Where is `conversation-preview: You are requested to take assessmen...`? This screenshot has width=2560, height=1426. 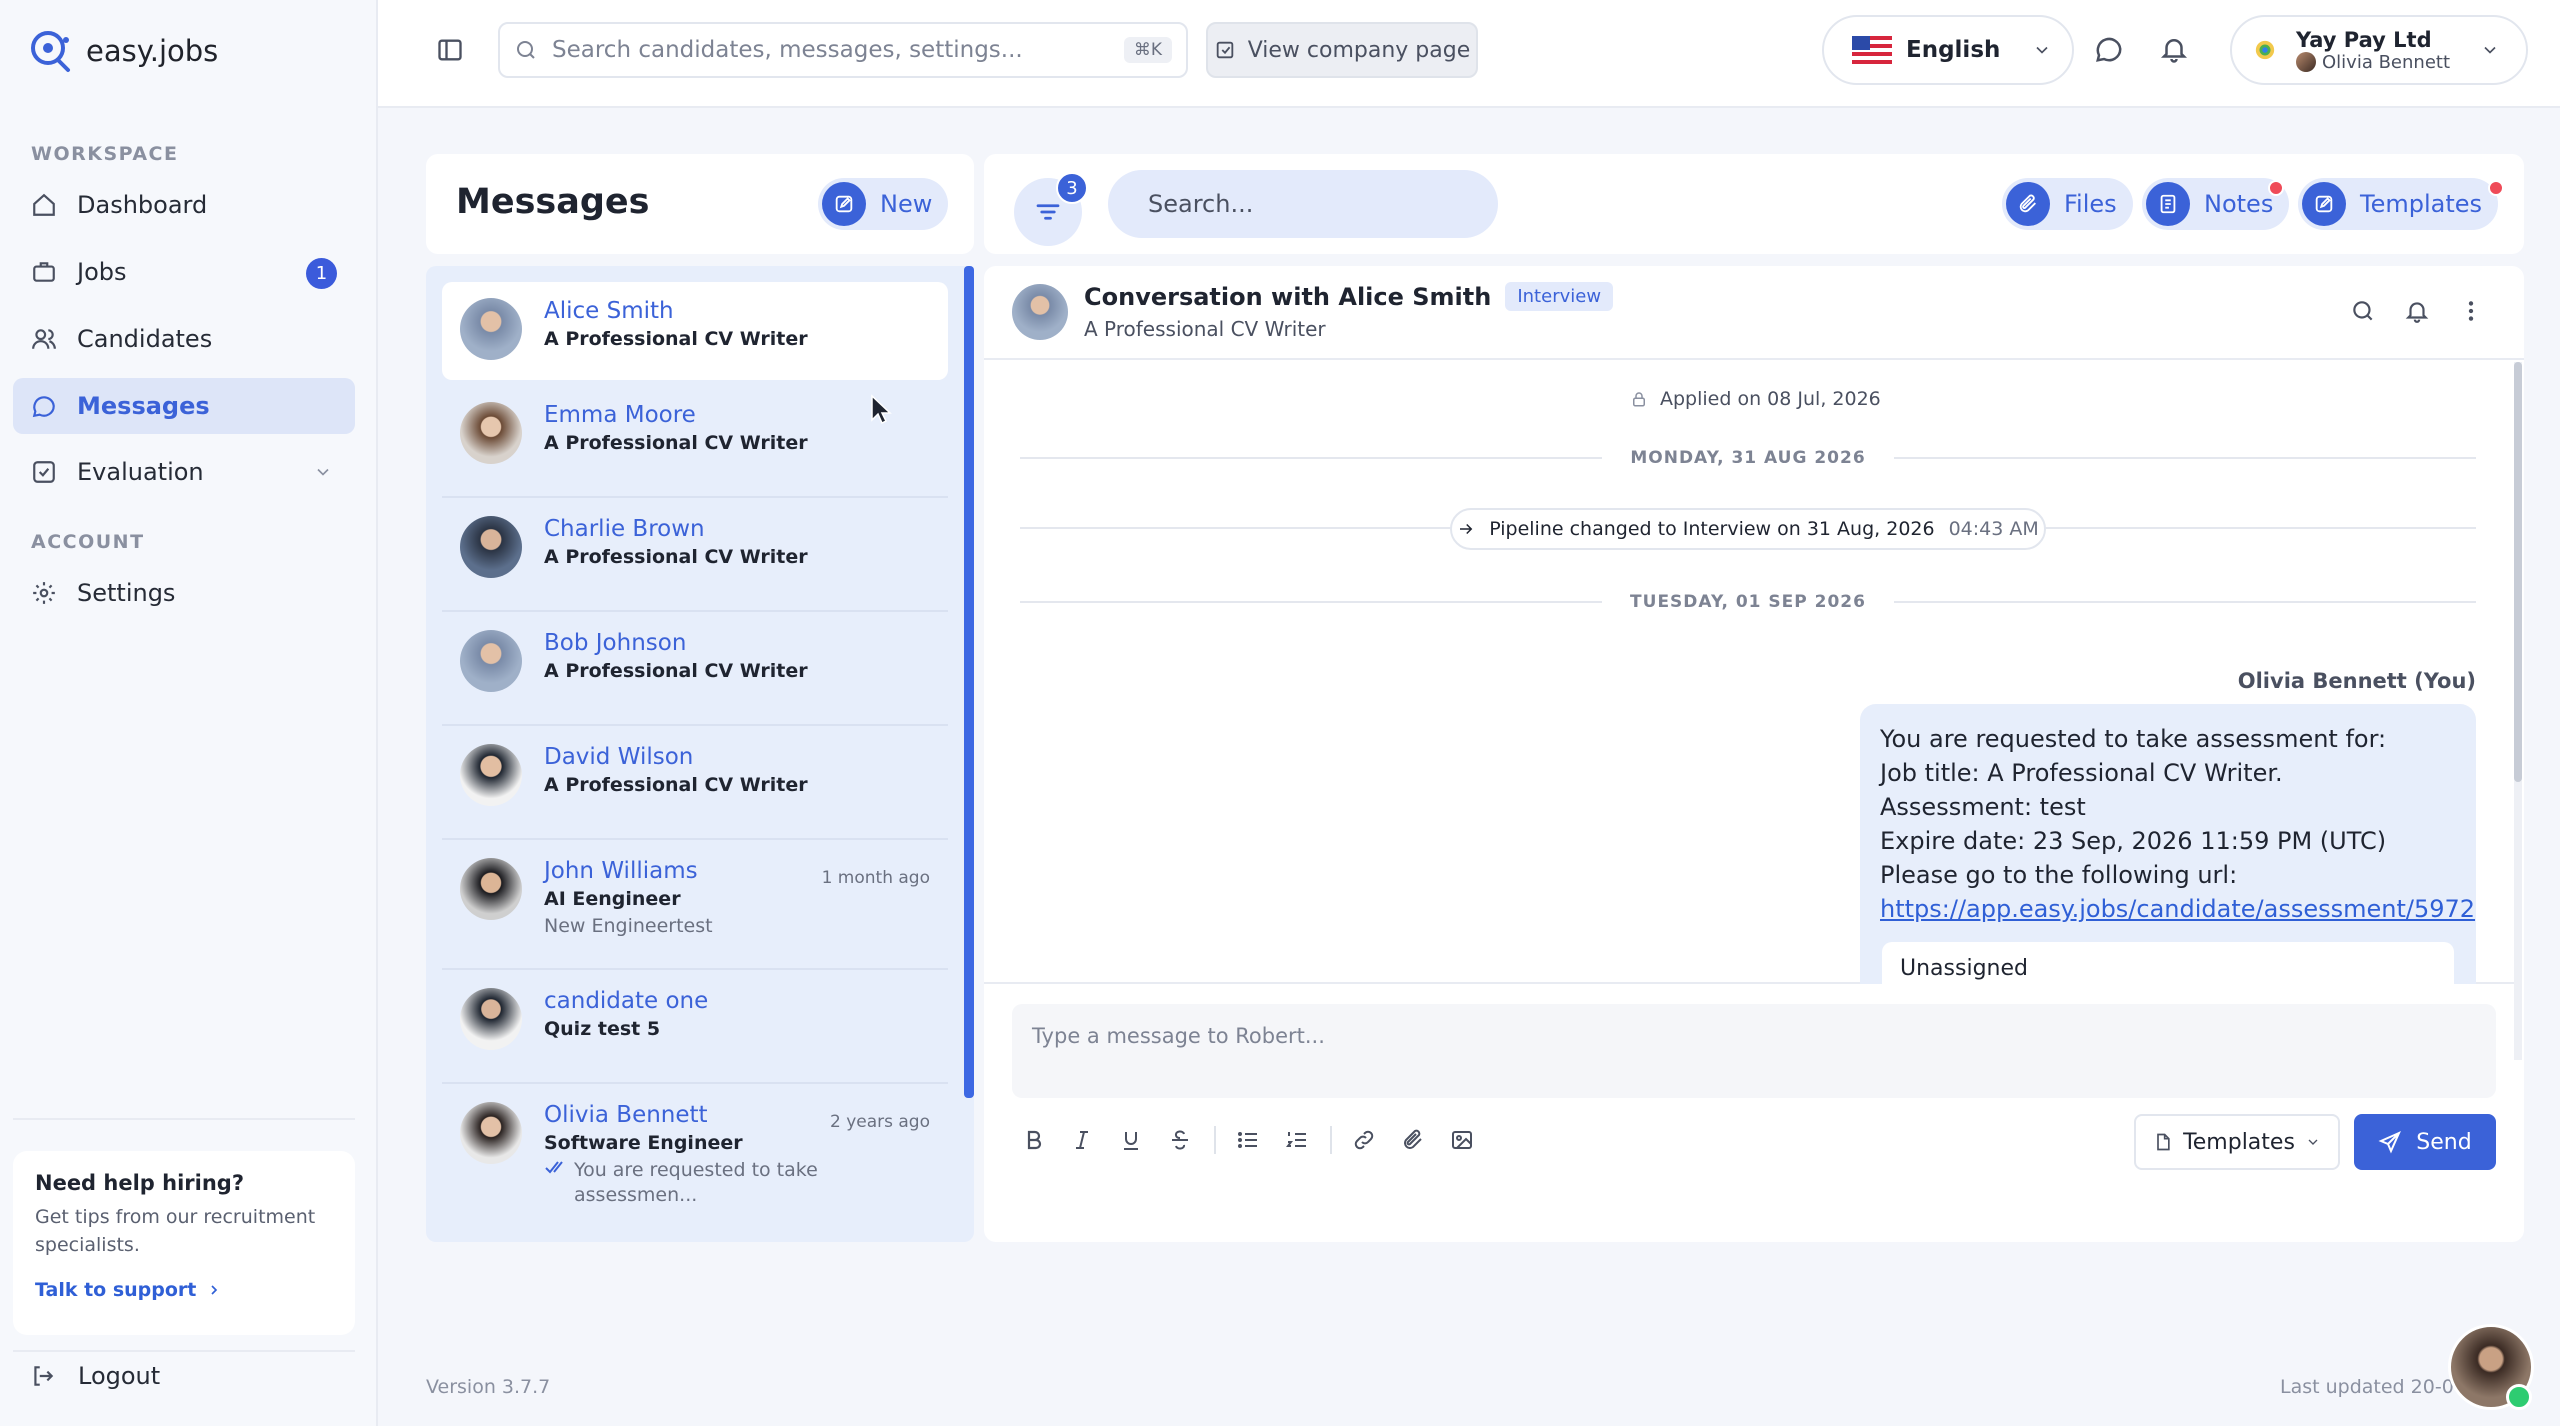 conversation-preview: You are requested to take assessmen... is located at coordinates (696, 1182).